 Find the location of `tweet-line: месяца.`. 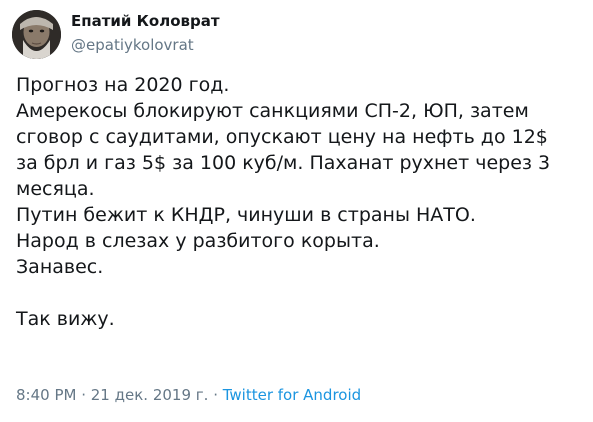

tweet-line: месяца. is located at coordinates (55, 189).